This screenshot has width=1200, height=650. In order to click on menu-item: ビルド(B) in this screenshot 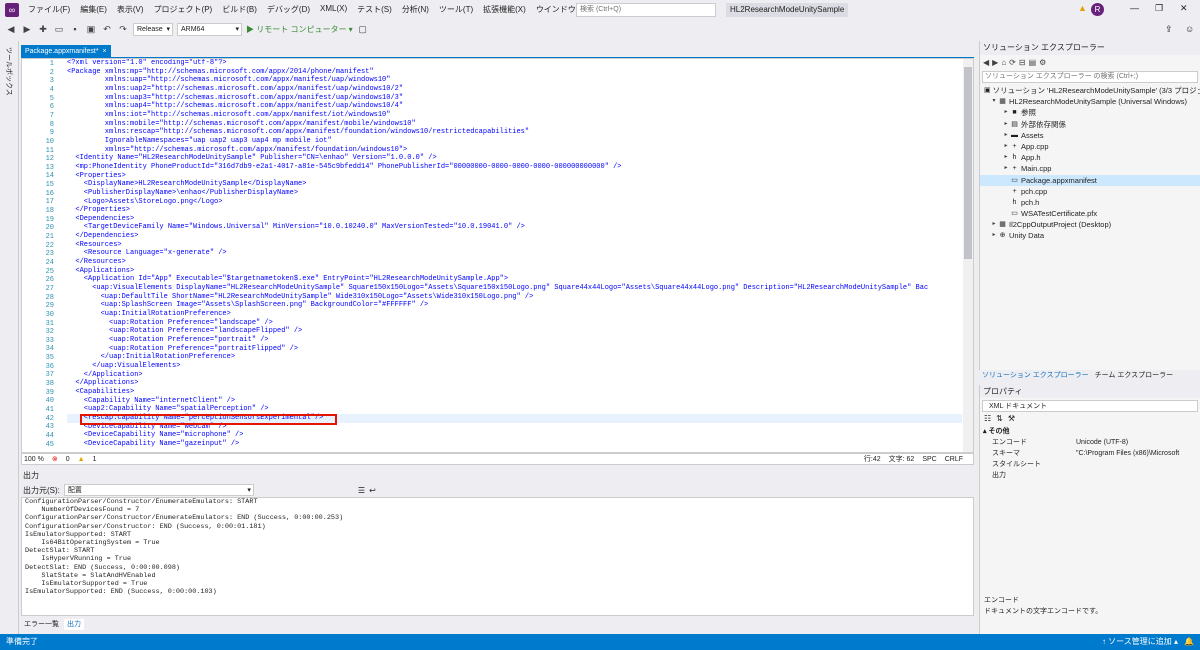, I will do `click(239, 9)`.